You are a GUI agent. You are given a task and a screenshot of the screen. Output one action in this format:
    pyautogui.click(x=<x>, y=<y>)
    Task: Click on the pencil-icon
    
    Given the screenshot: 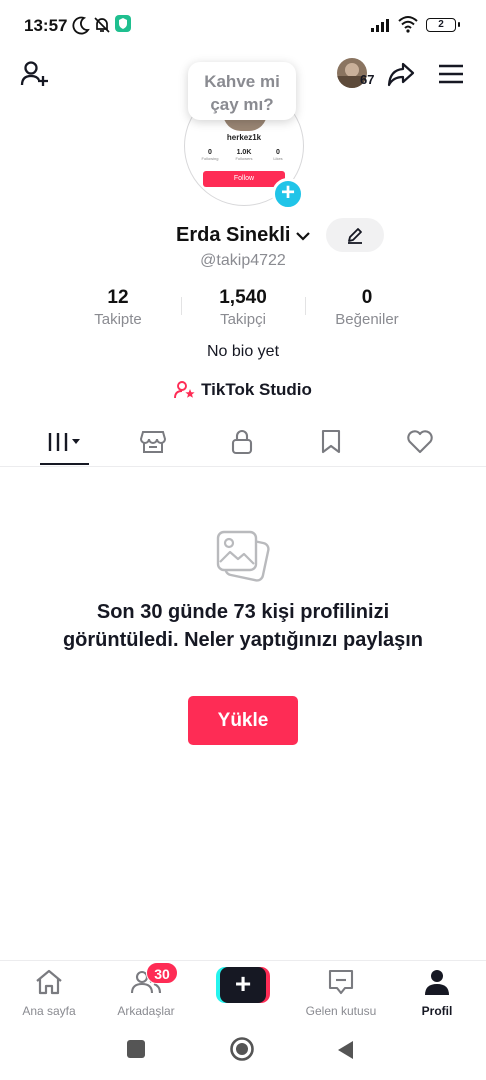 What is the action you would take?
    pyautogui.click(x=355, y=236)
    